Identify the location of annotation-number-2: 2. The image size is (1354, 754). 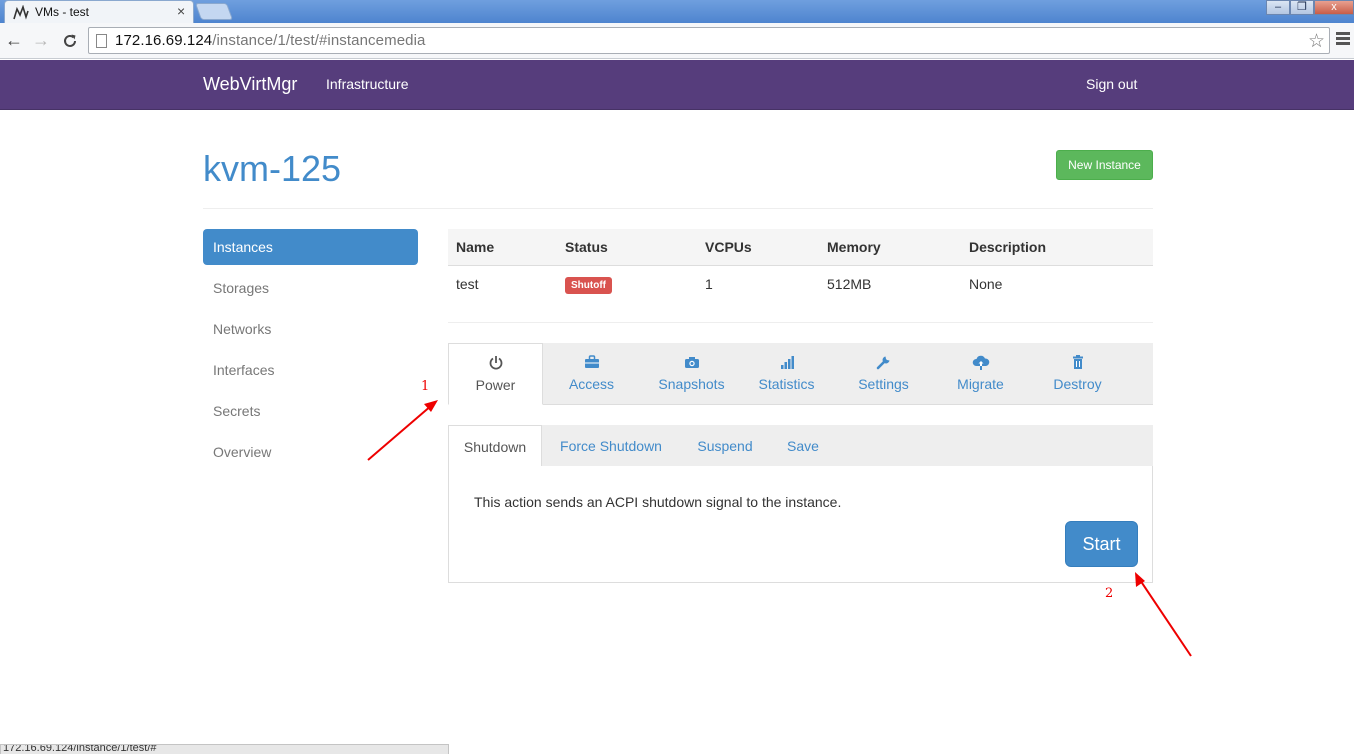
(1109, 593).